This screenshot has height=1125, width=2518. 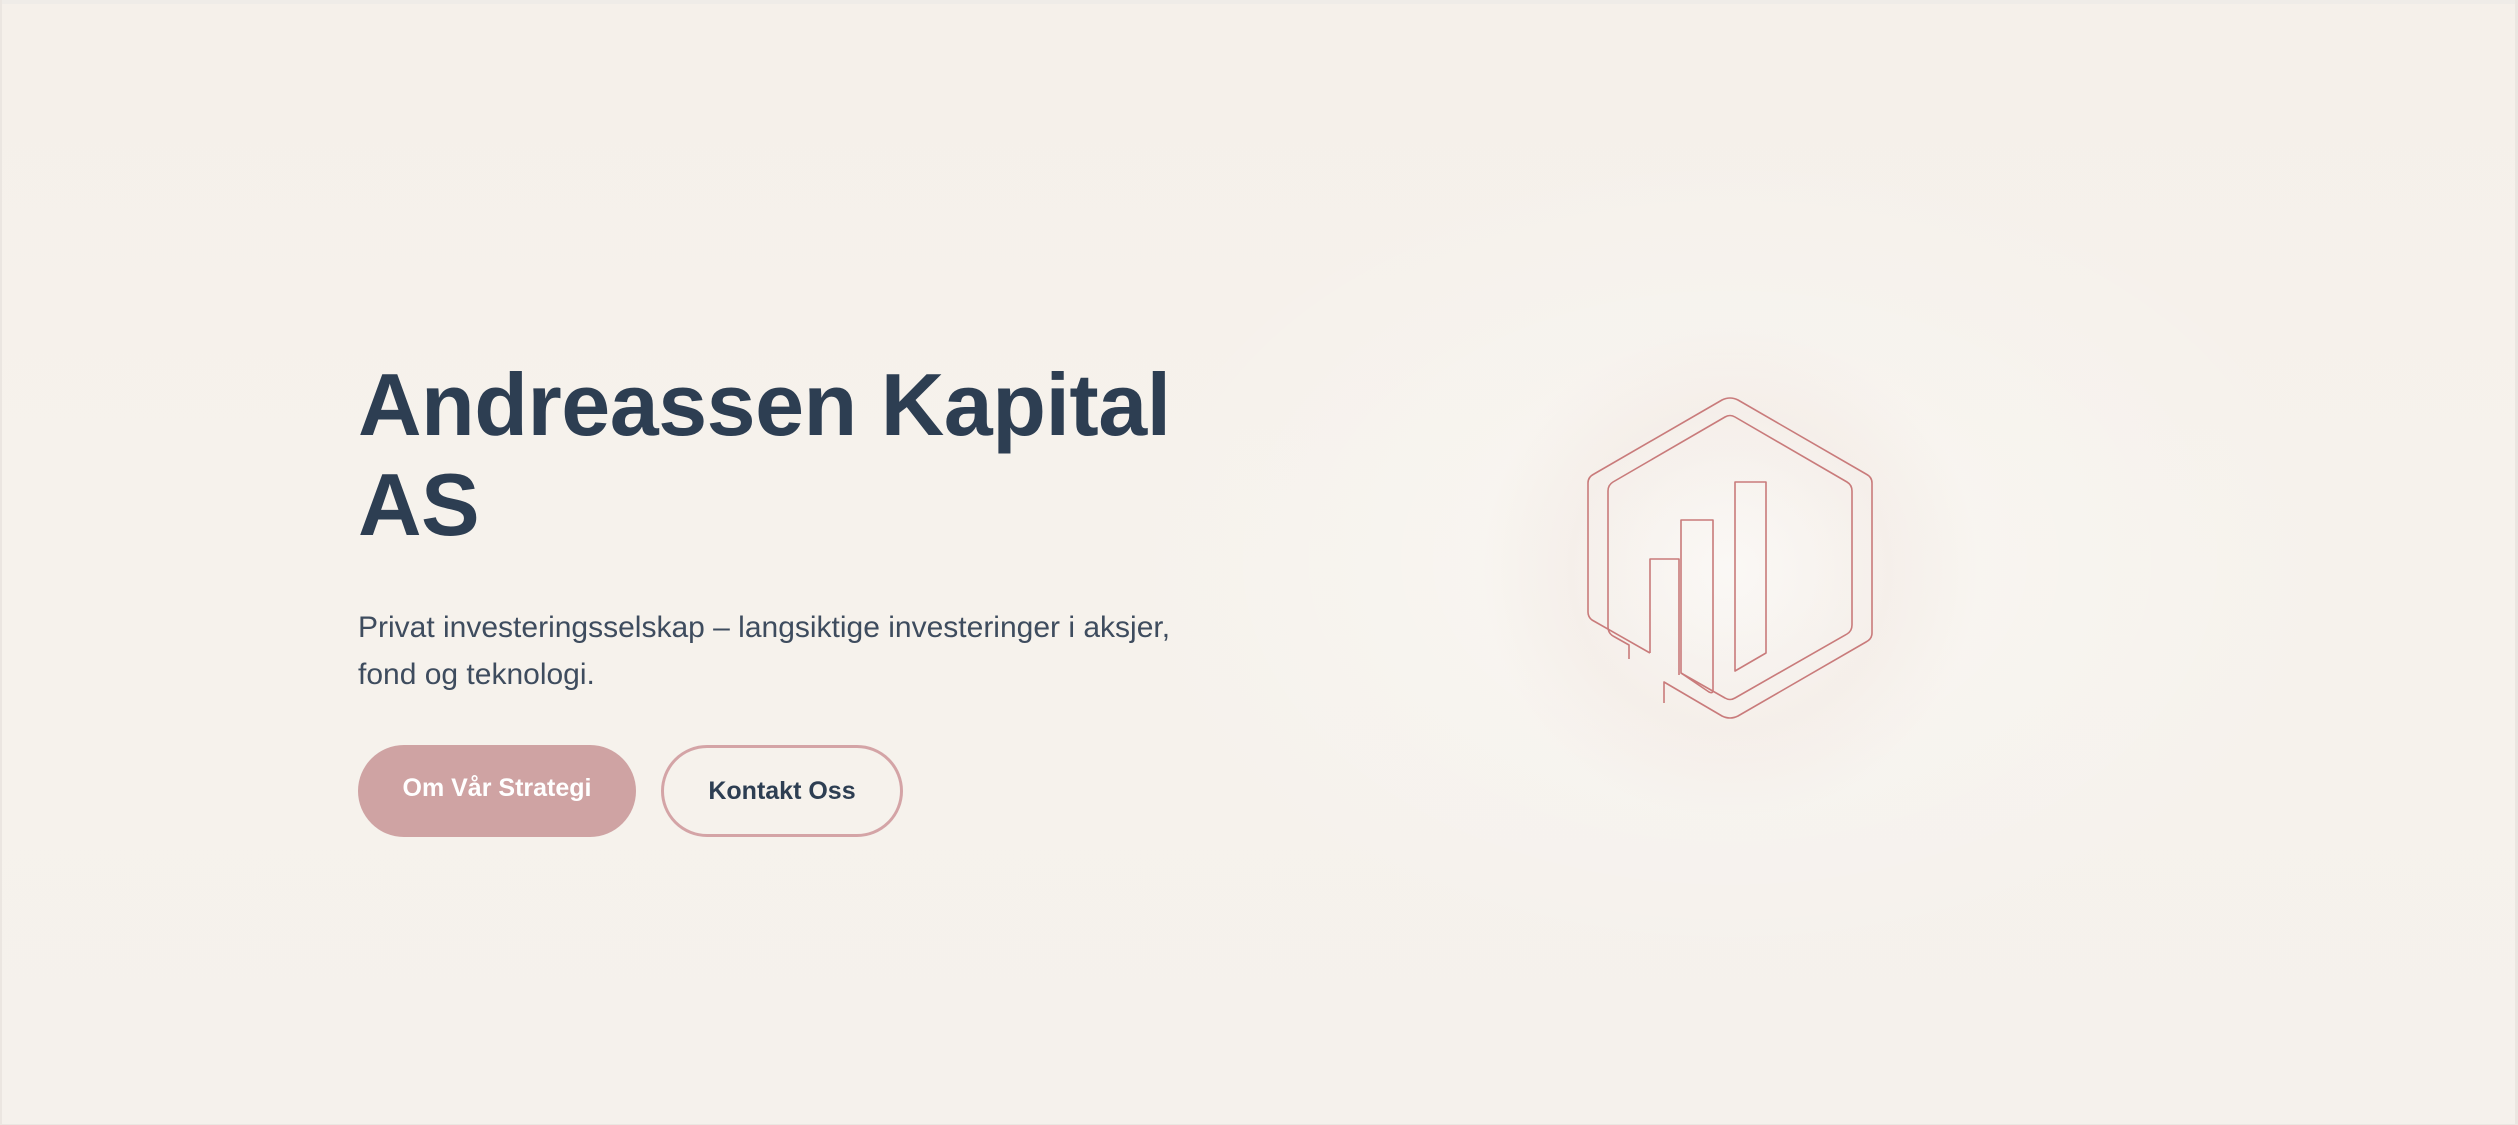 What do you see at coordinates (1, 562) in the screenshot?
I see `left-border` at bounding box center [1, 562].